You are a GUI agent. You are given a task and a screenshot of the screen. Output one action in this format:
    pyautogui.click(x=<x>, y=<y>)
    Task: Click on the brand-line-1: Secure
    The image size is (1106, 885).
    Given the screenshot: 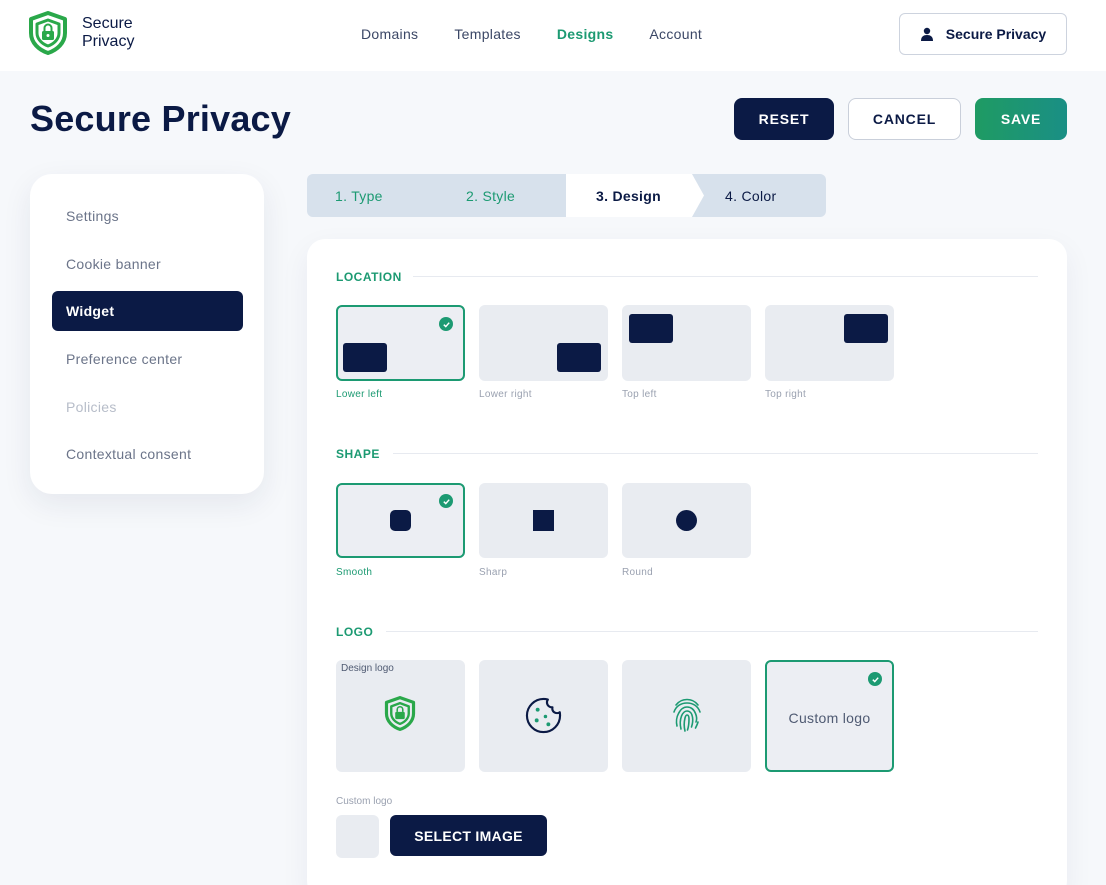 What is the action you would take?
    pyautogui.click(x=107, y=23)
    